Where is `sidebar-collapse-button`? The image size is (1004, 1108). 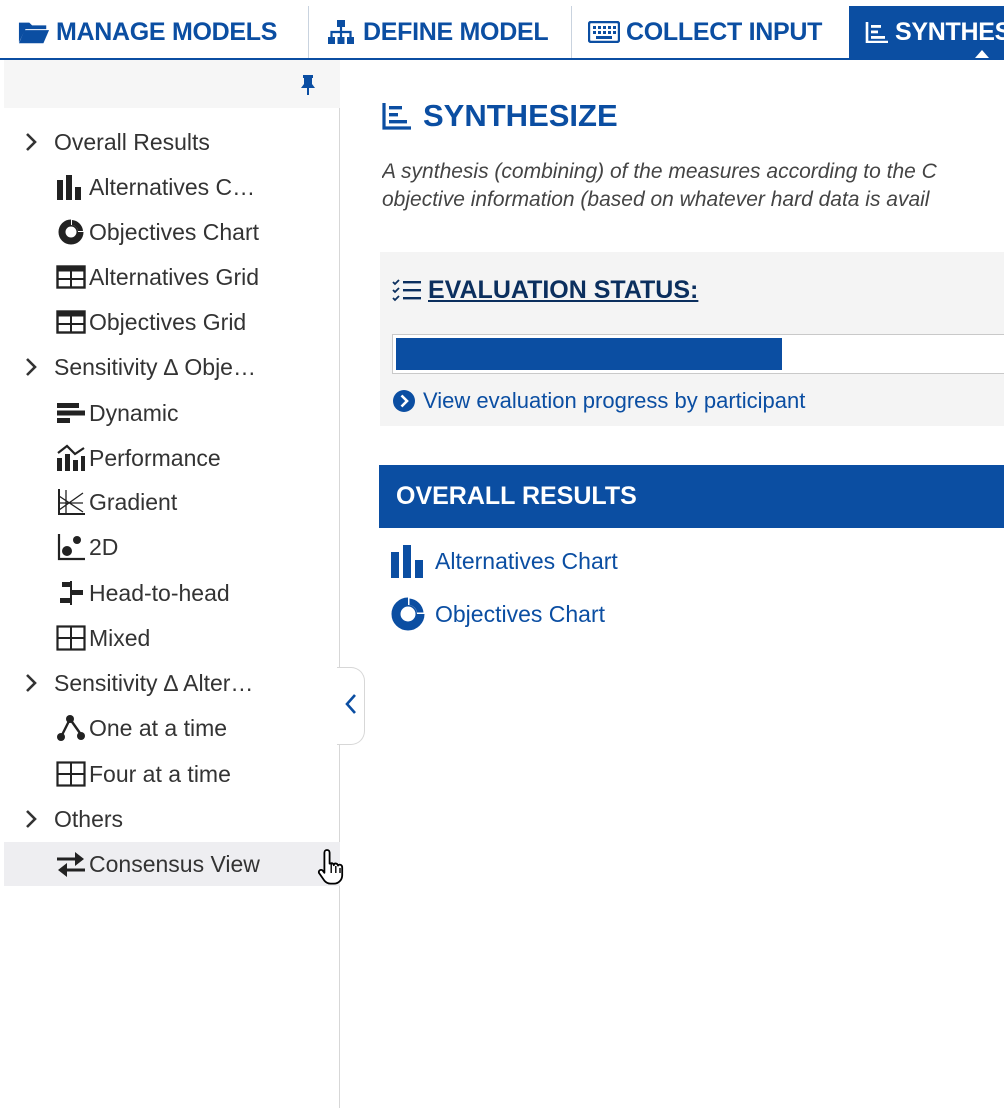 sidebar-collapse-button is located at coordinates (351, 706).